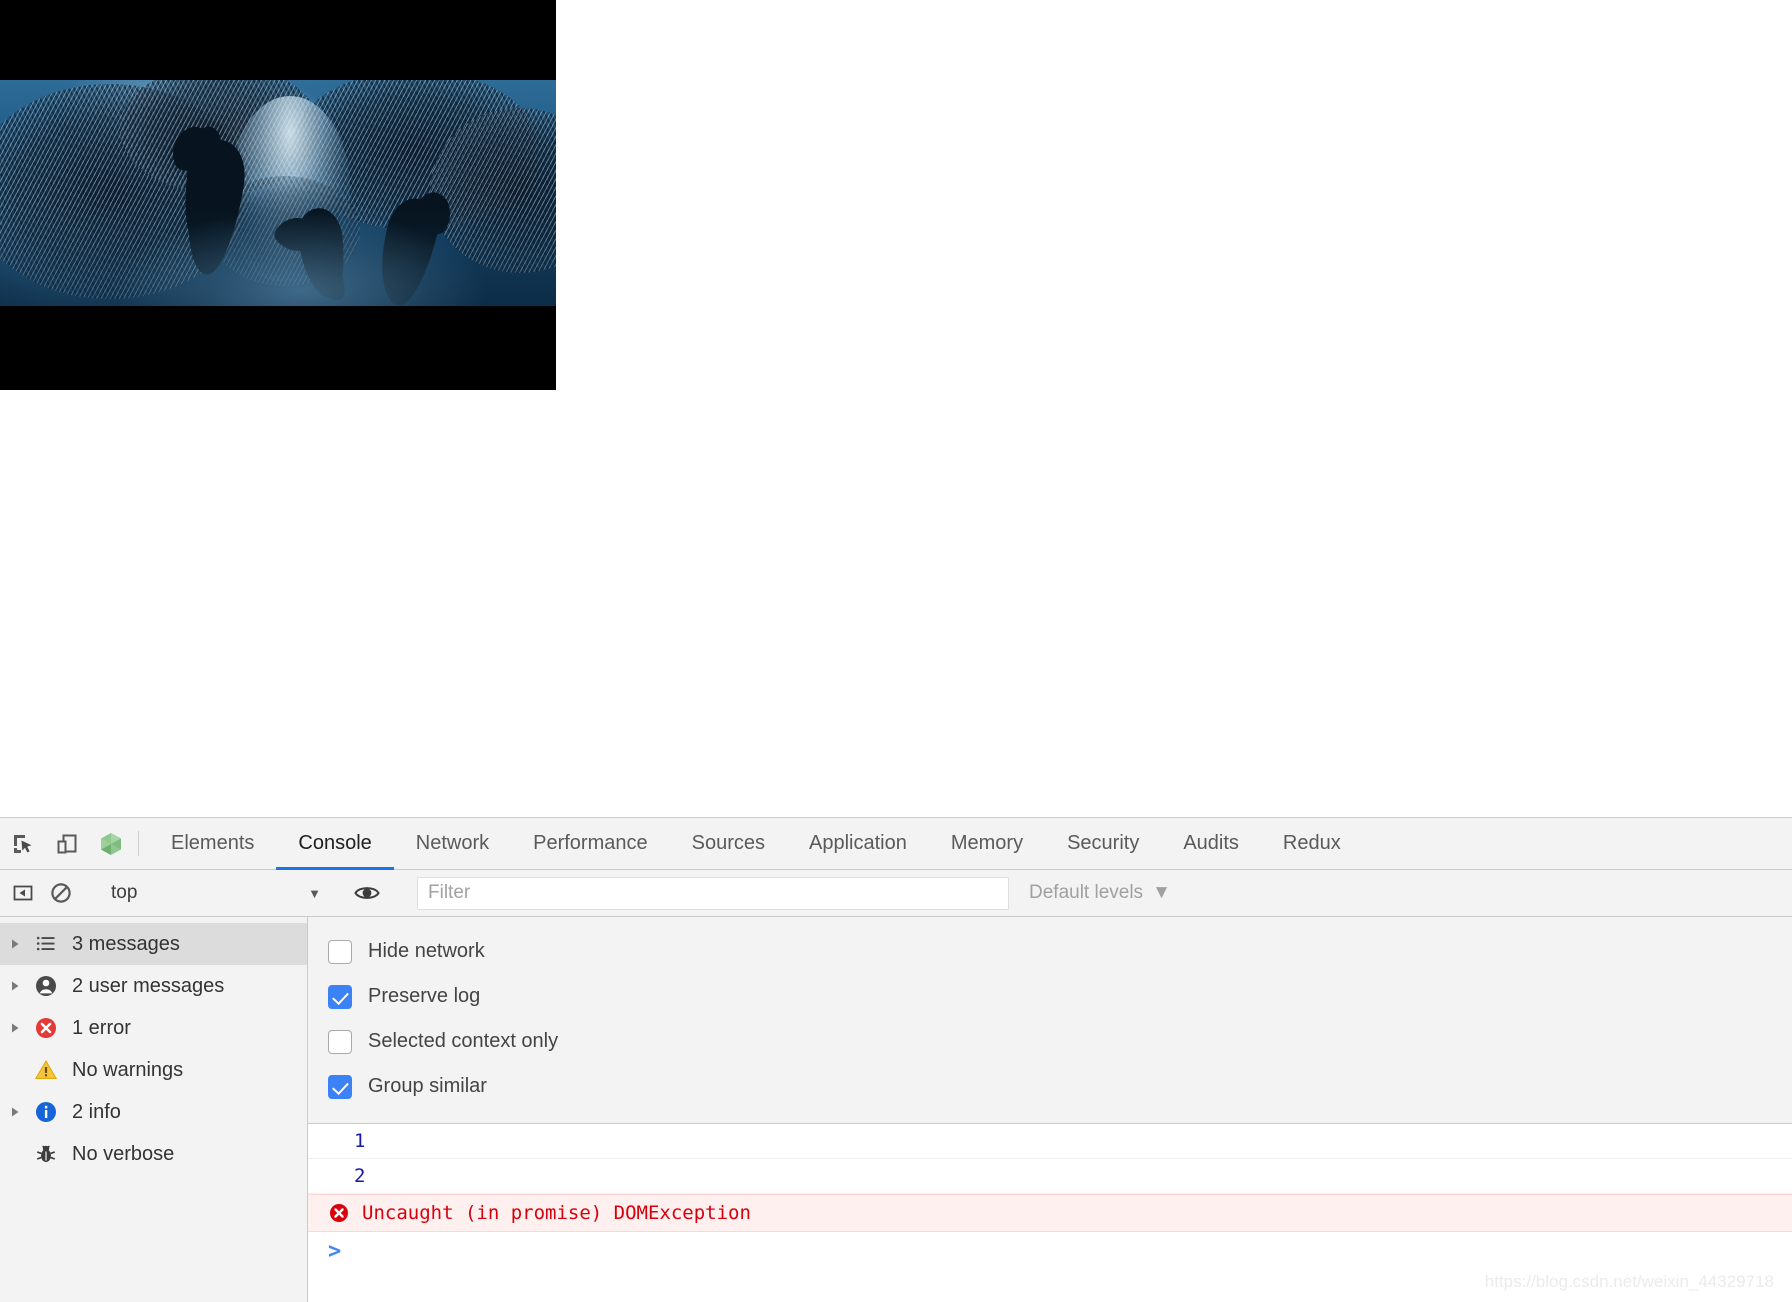 Image resolution: width=1792 pixels, height=1302 pixels. Describe the element at coordinates (360, 1176) in the screenshot. I see `console-message-text: 2` at that location.